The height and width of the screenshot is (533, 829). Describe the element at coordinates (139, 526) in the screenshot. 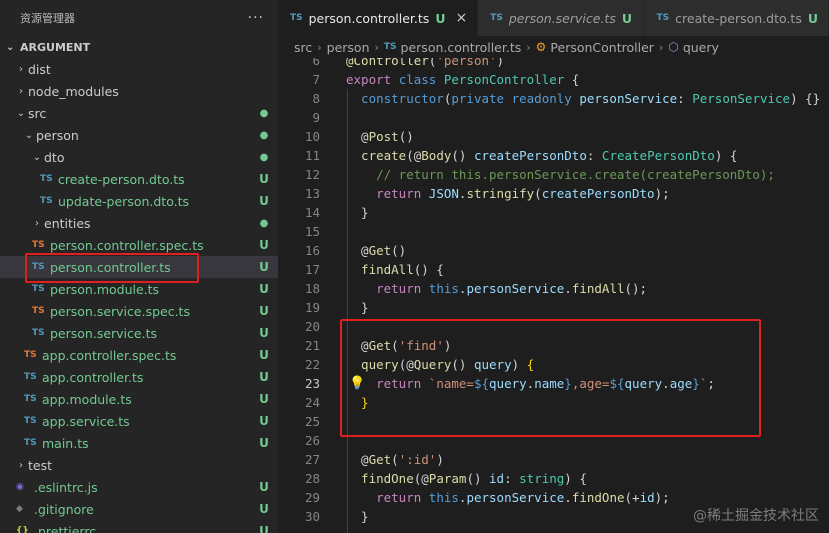

I see `tree-item: {} .prettierrc U` at that location.